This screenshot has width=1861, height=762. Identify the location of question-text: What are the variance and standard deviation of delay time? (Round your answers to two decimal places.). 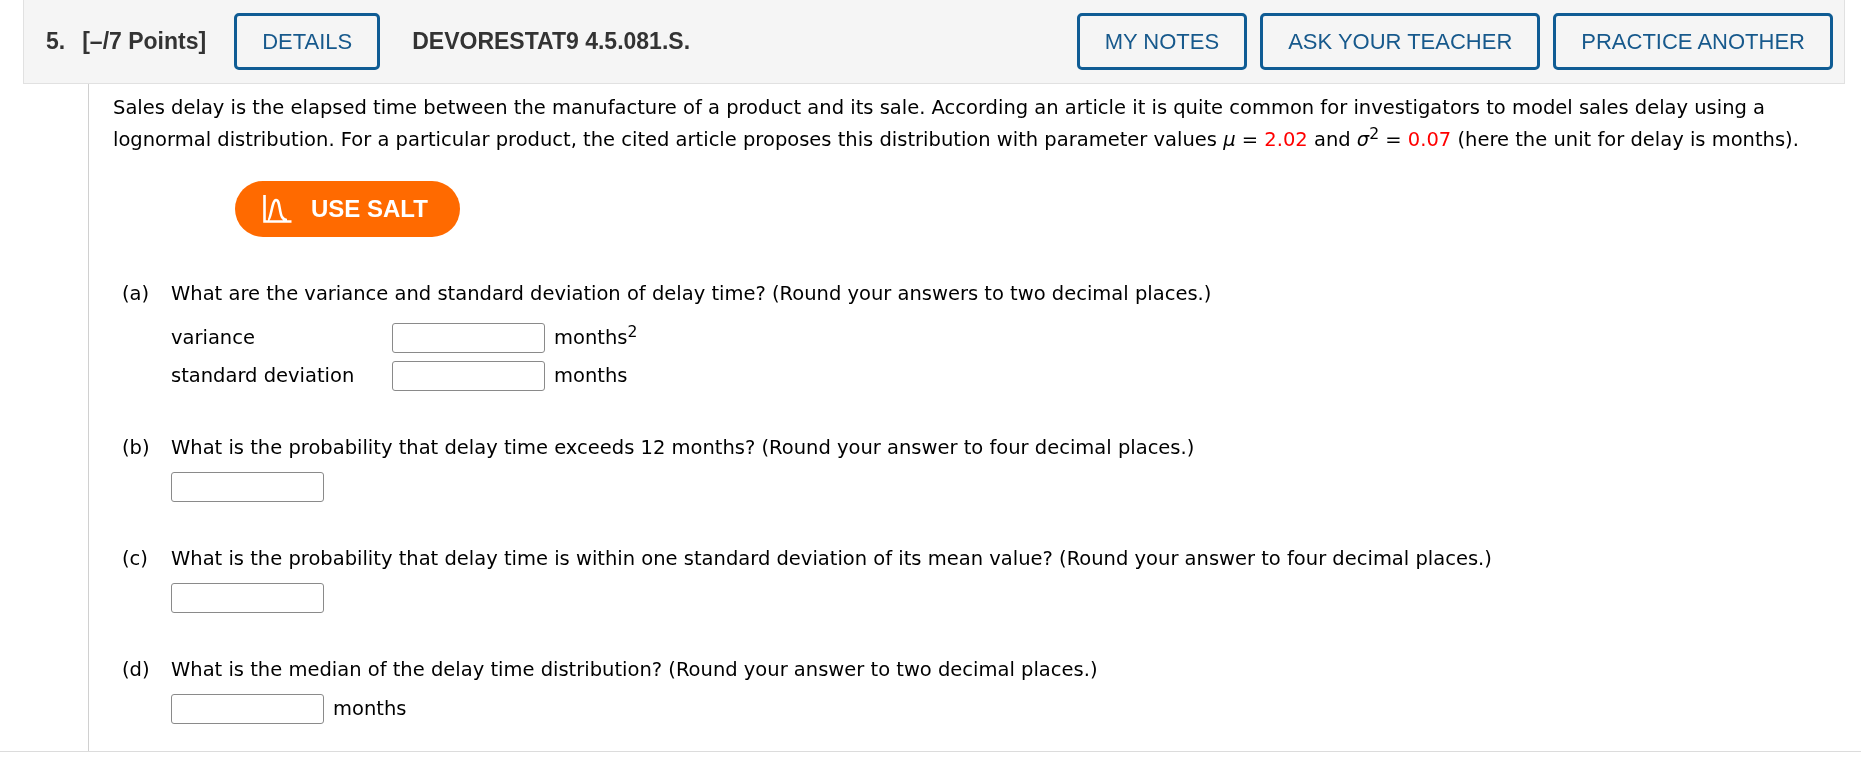
(691, 294).